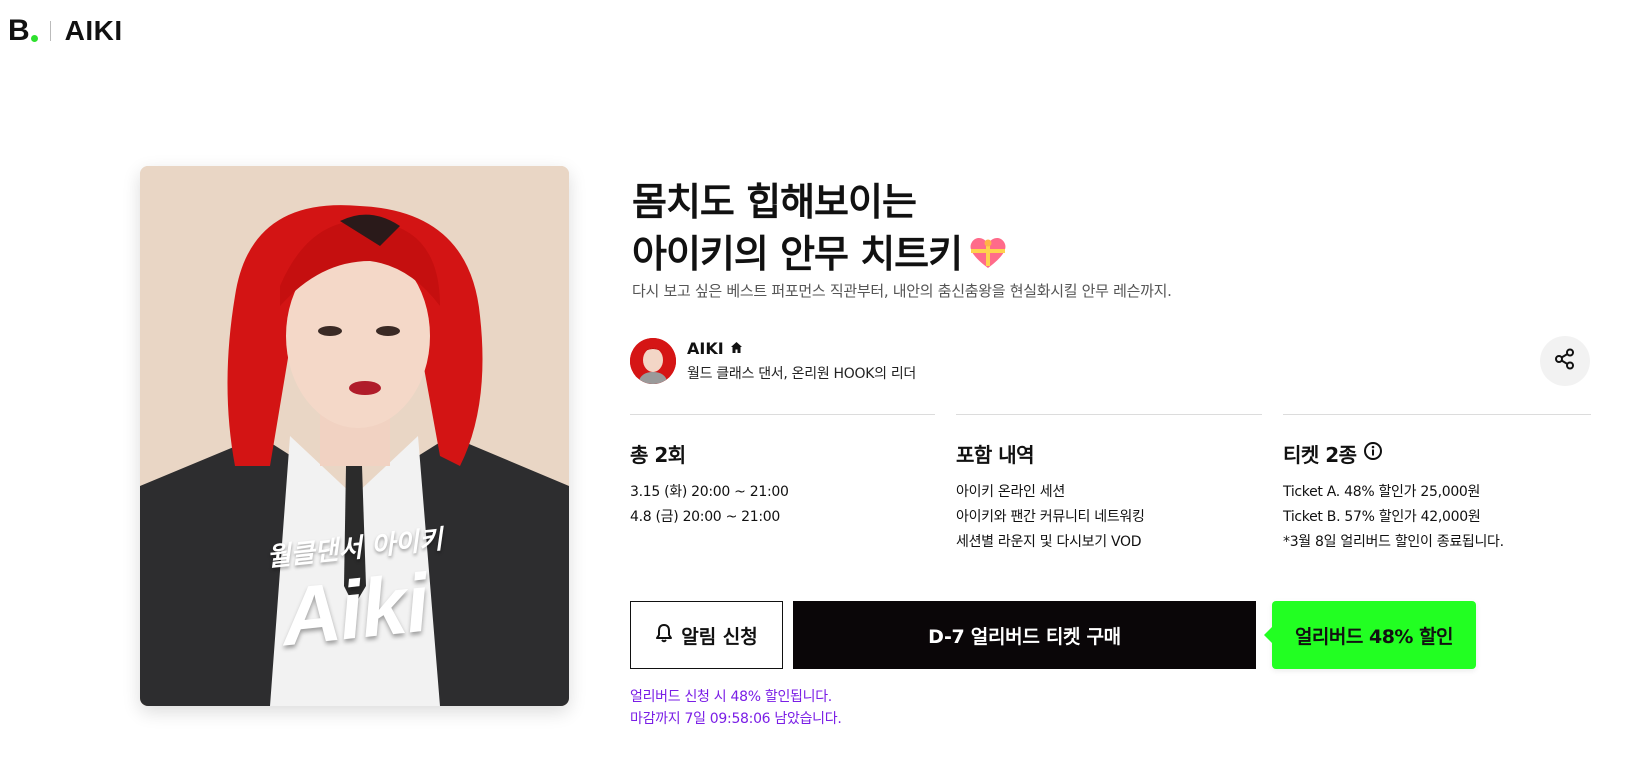 This screenshot has width=1627, height=777. I want to click on creator-profile: AIKI 월드 클래스 댄서, 온리원 HOOK의 리더, so click(773, 361).